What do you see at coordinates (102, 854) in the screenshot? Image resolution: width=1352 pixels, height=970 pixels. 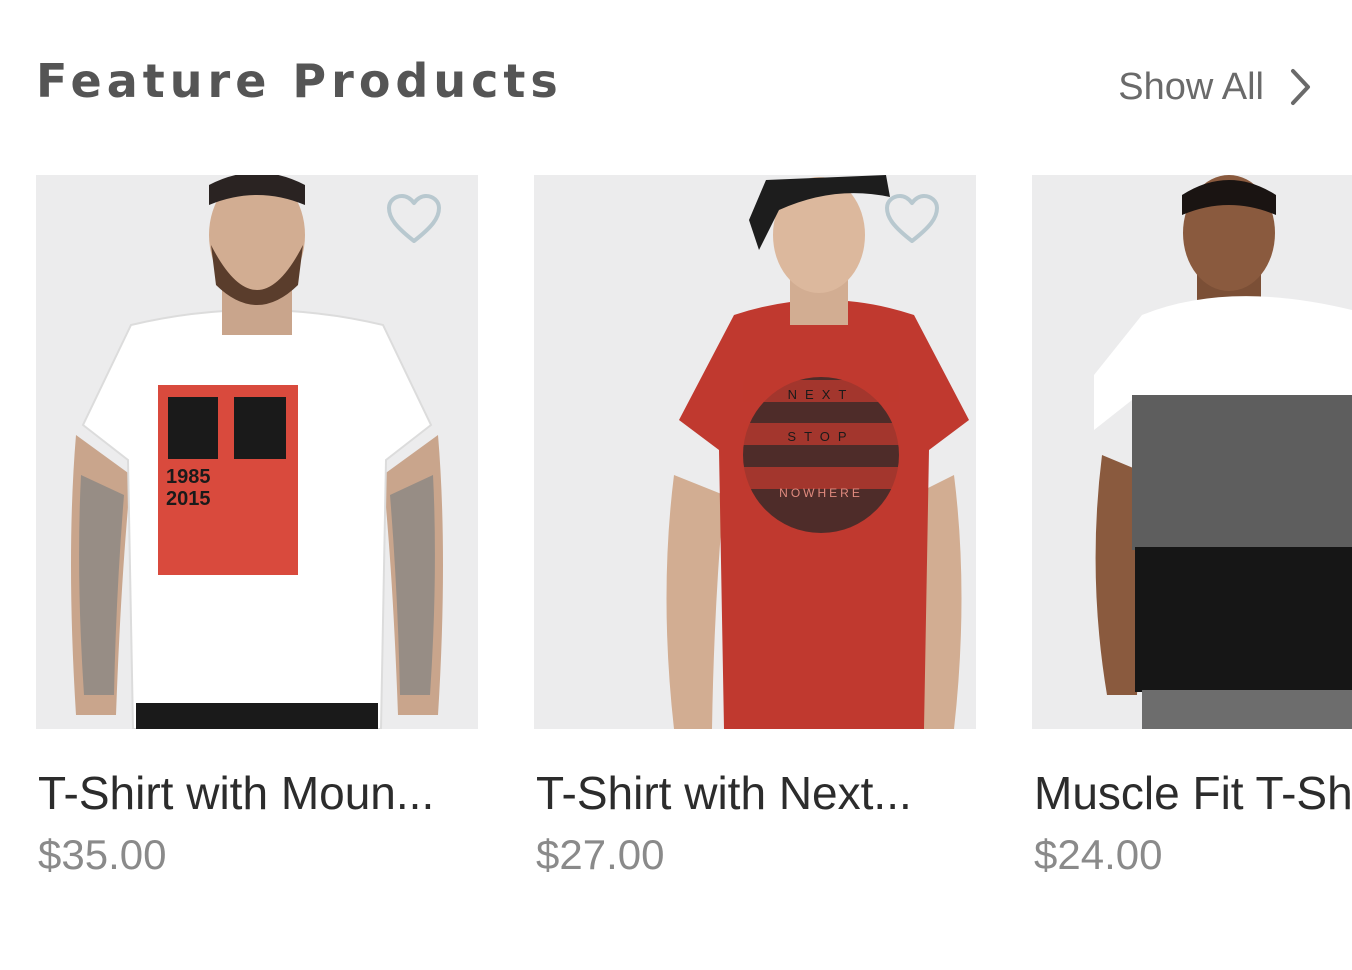 I see `product-price: $35.00` at bounding box center [102, 854].